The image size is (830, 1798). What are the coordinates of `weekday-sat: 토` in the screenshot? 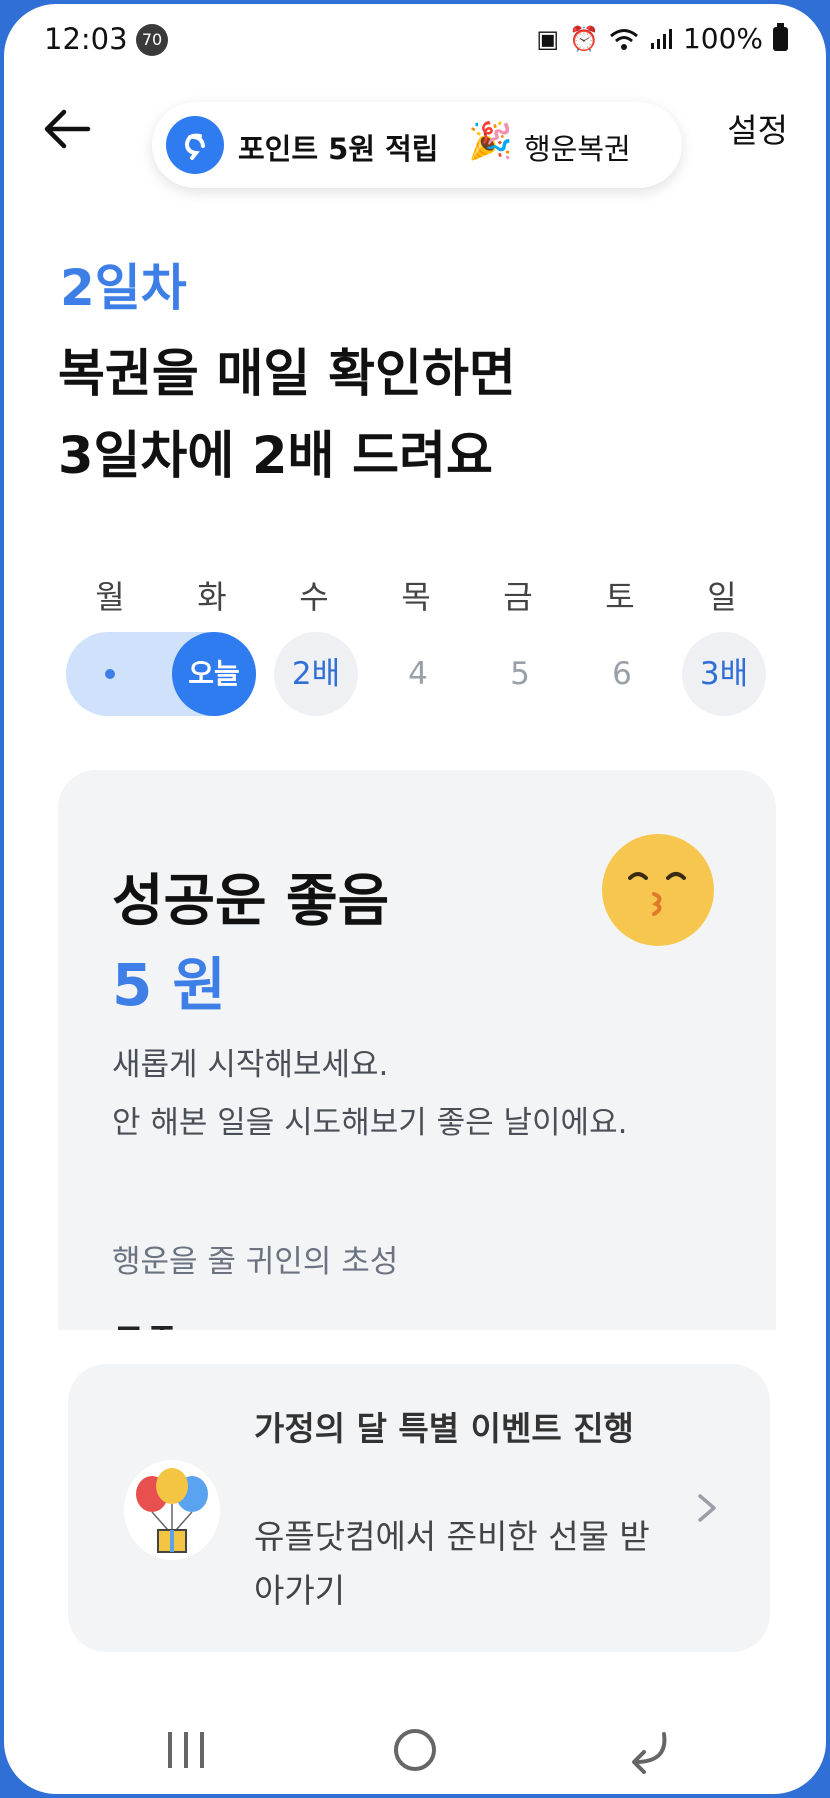 It's located at (620, 597).